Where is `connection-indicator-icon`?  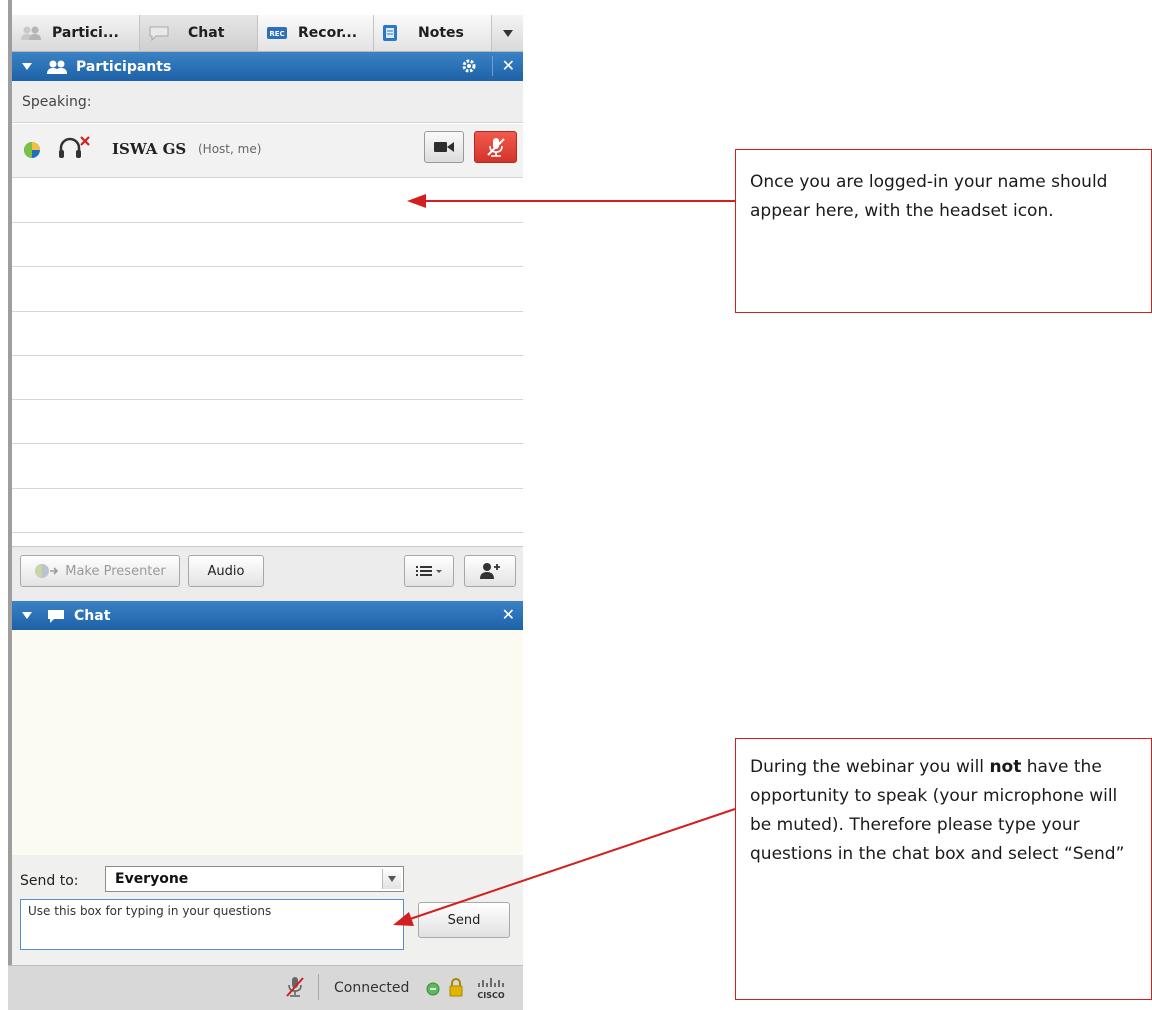
connection-indicator-icon is located at coordinates (433, 989).